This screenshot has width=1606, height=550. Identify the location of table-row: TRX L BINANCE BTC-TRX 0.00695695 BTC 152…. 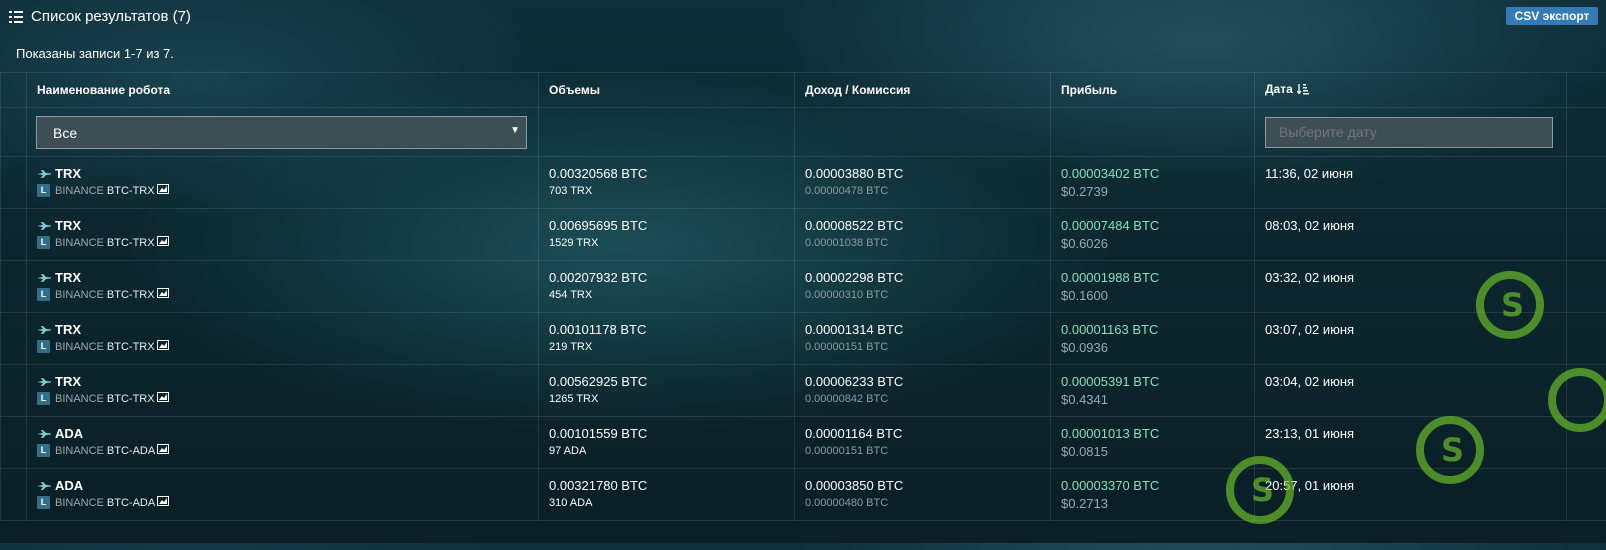
(803, 235).